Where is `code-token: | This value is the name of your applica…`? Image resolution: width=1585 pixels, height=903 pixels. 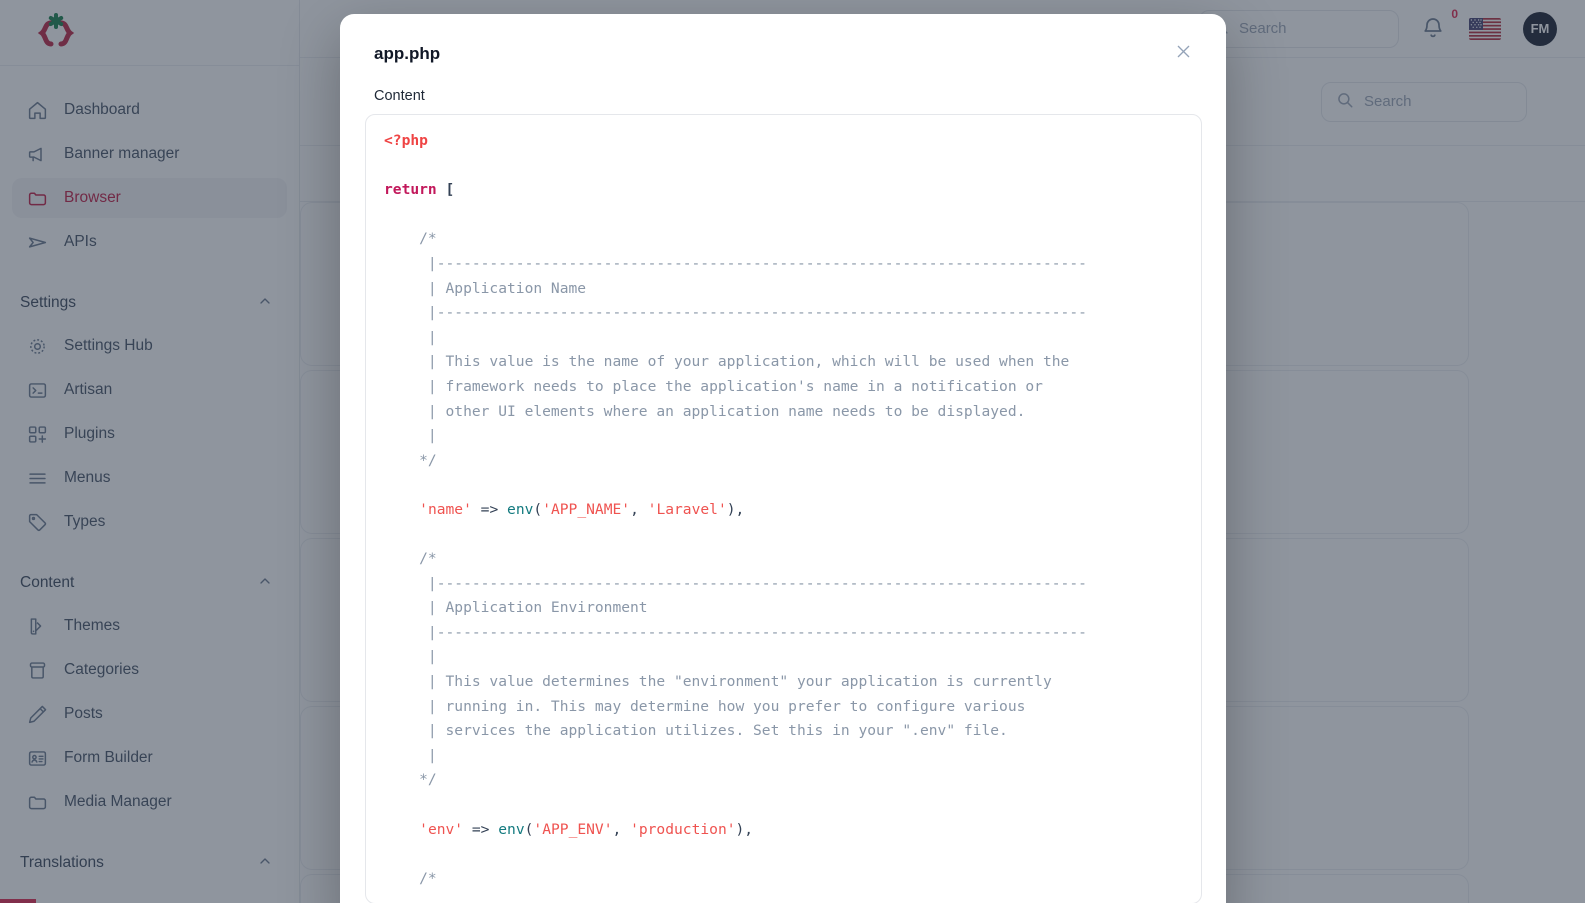 code-token: | This value is the name of your applica… is located at coordinates (727, 362).